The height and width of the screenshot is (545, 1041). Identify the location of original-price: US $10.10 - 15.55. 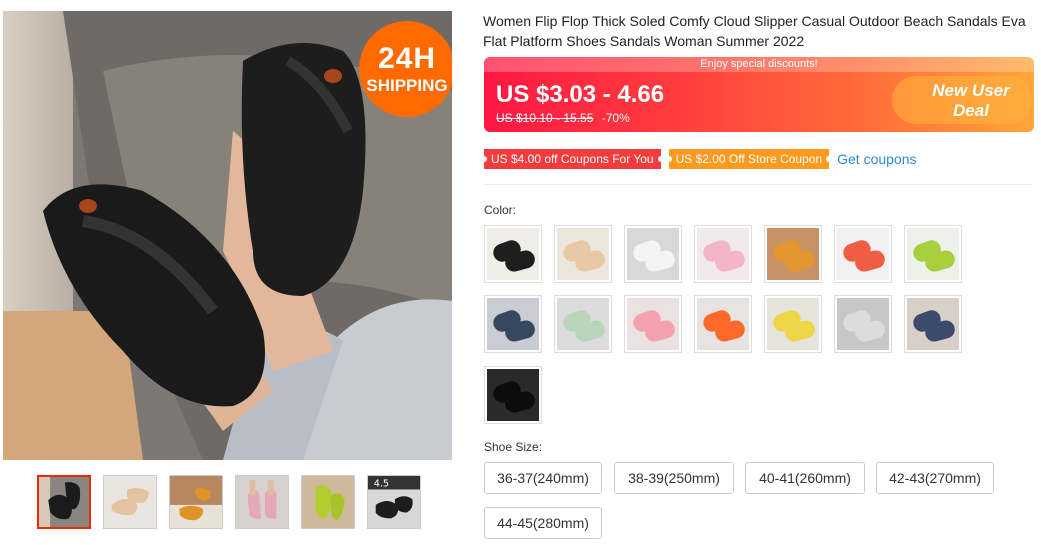
(545, 118).